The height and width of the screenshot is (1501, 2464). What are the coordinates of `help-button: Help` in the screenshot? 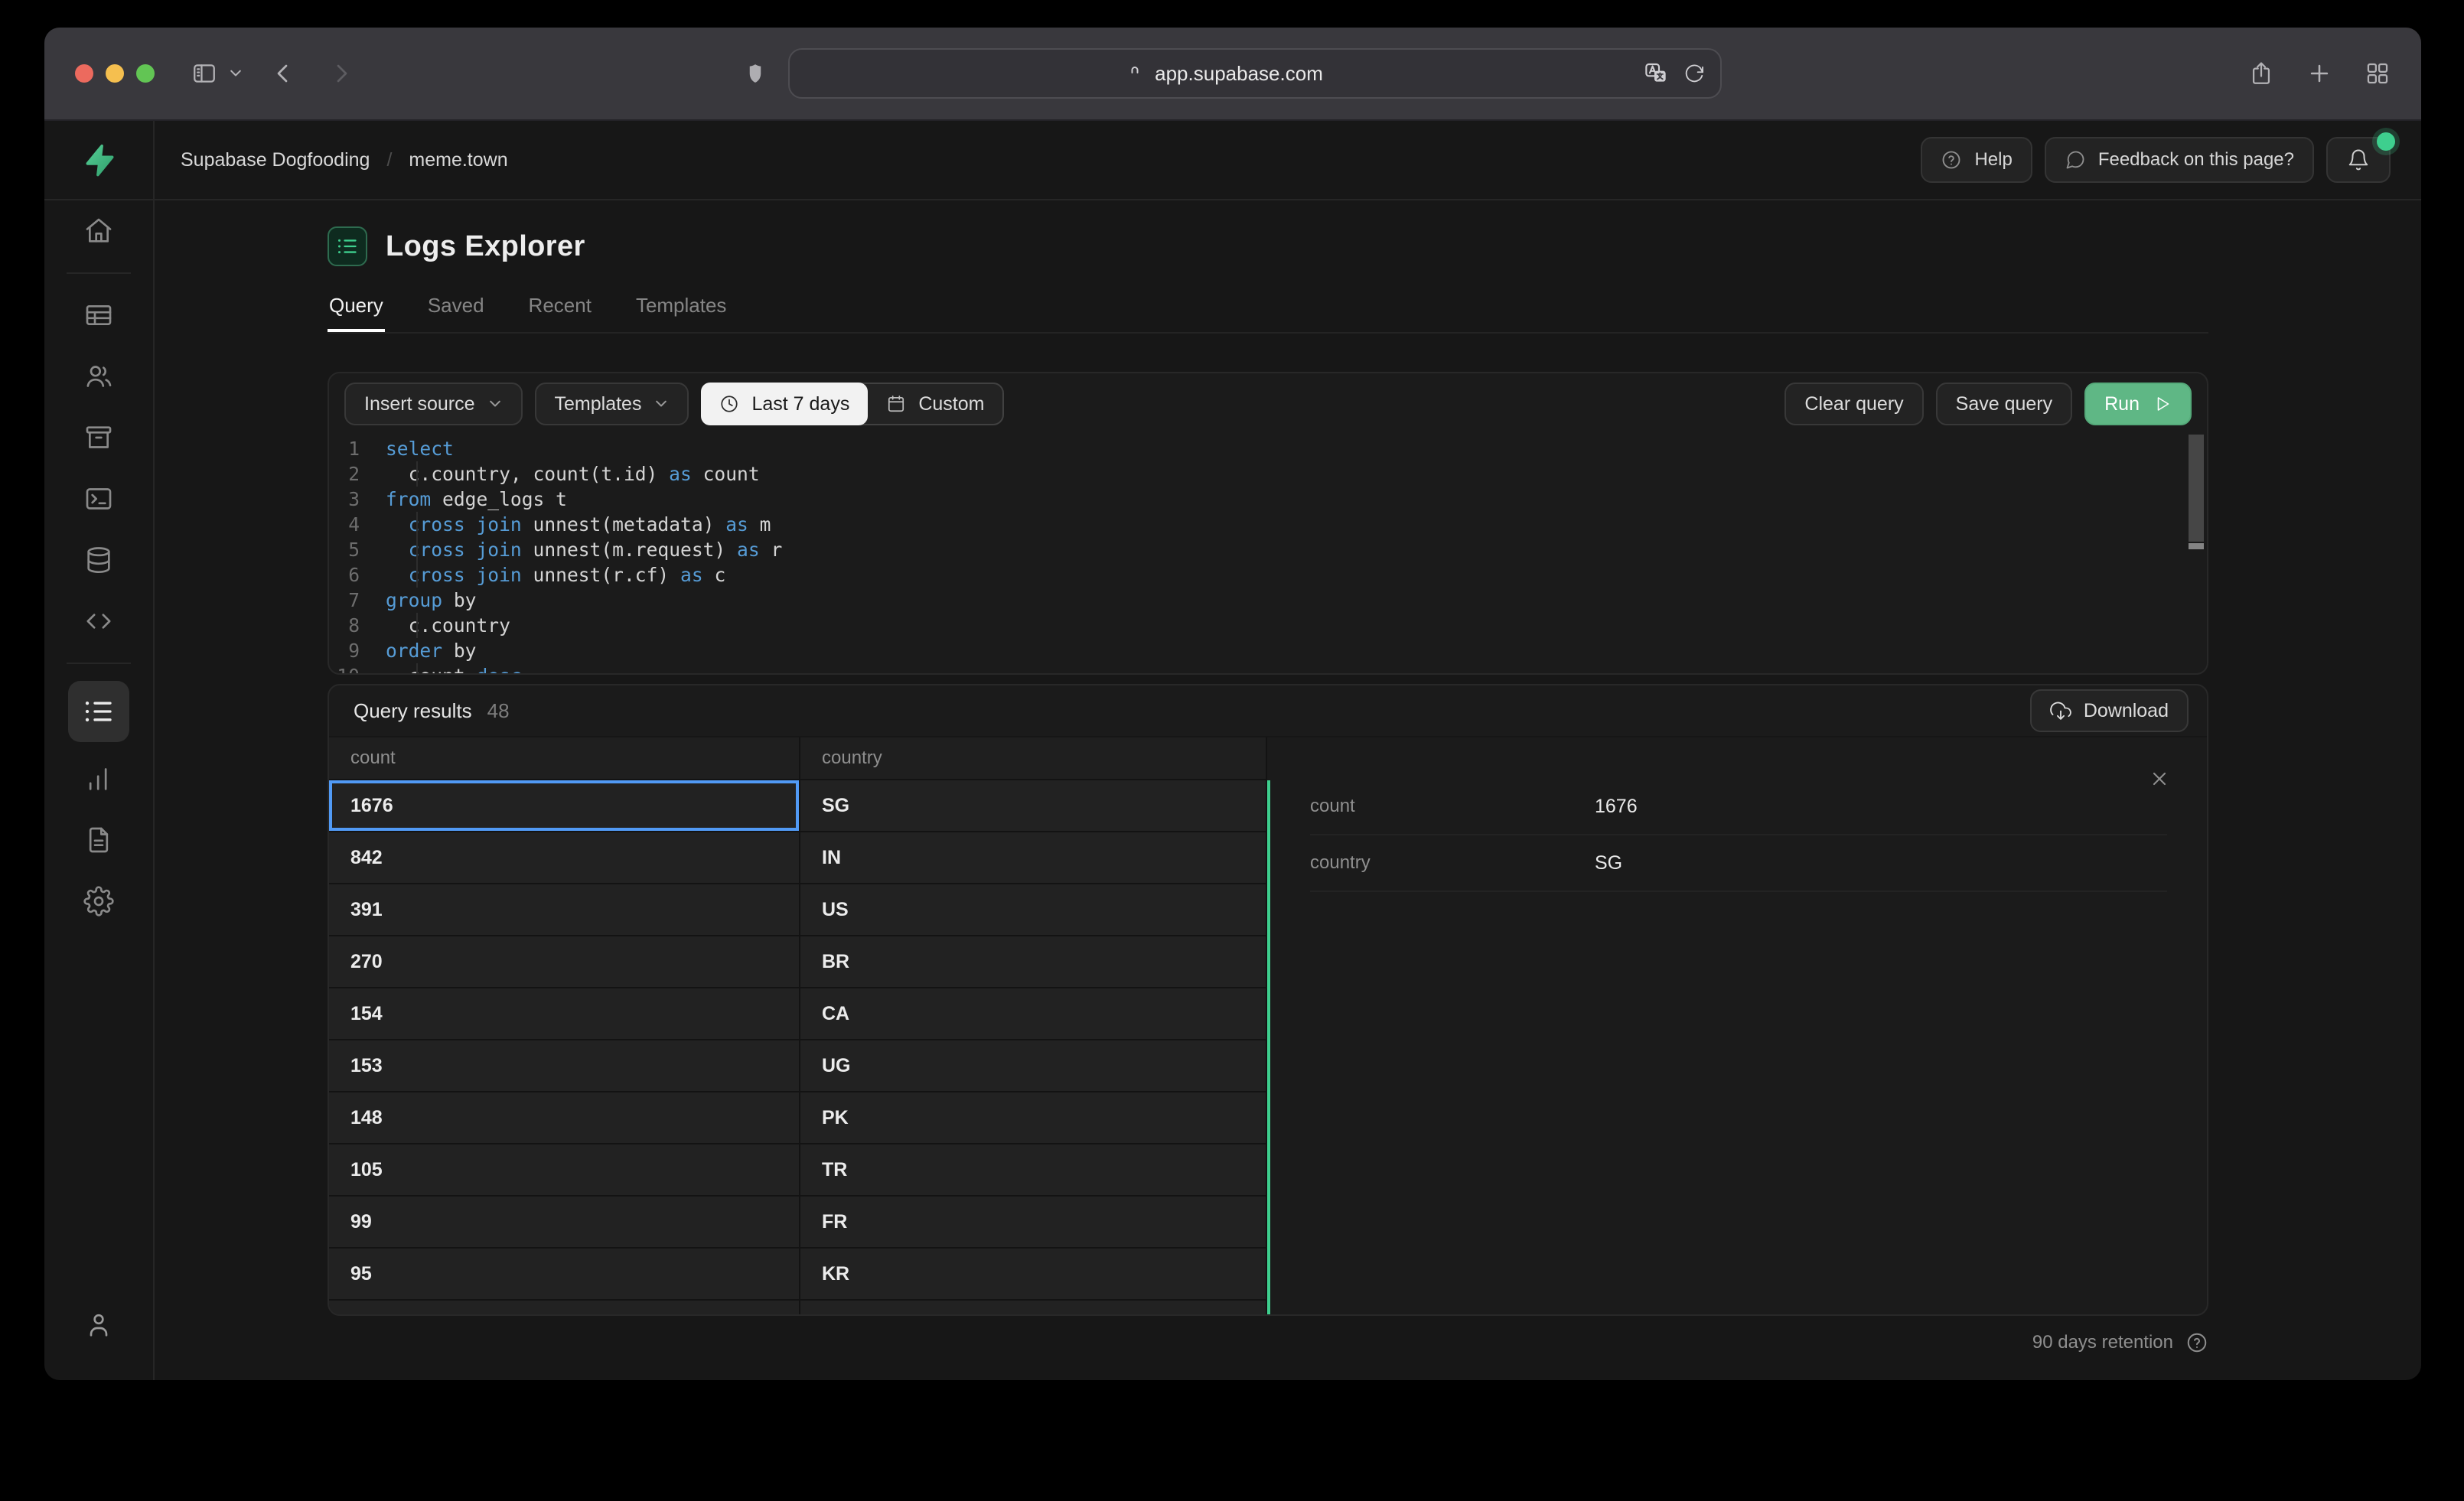 It's located at (1977, 160).